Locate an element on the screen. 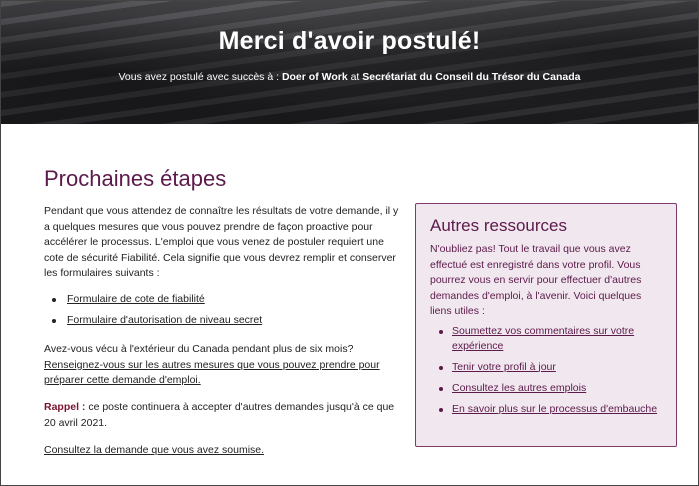 Image resolution: width=699 pixels, height=486 pixels. next-steps-heading: Prochaines étapes is located at coordinates (135, 178).